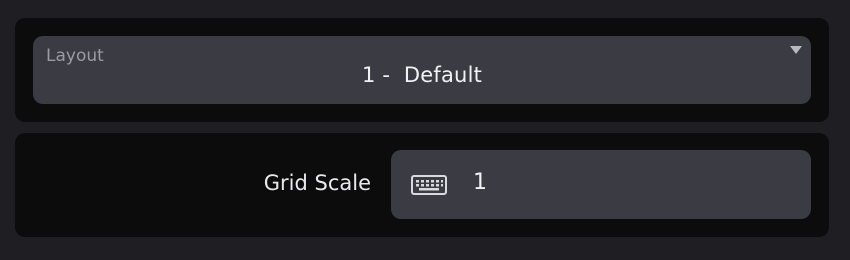  I want to click on grid-scale-input: 1, so click(601, 184).